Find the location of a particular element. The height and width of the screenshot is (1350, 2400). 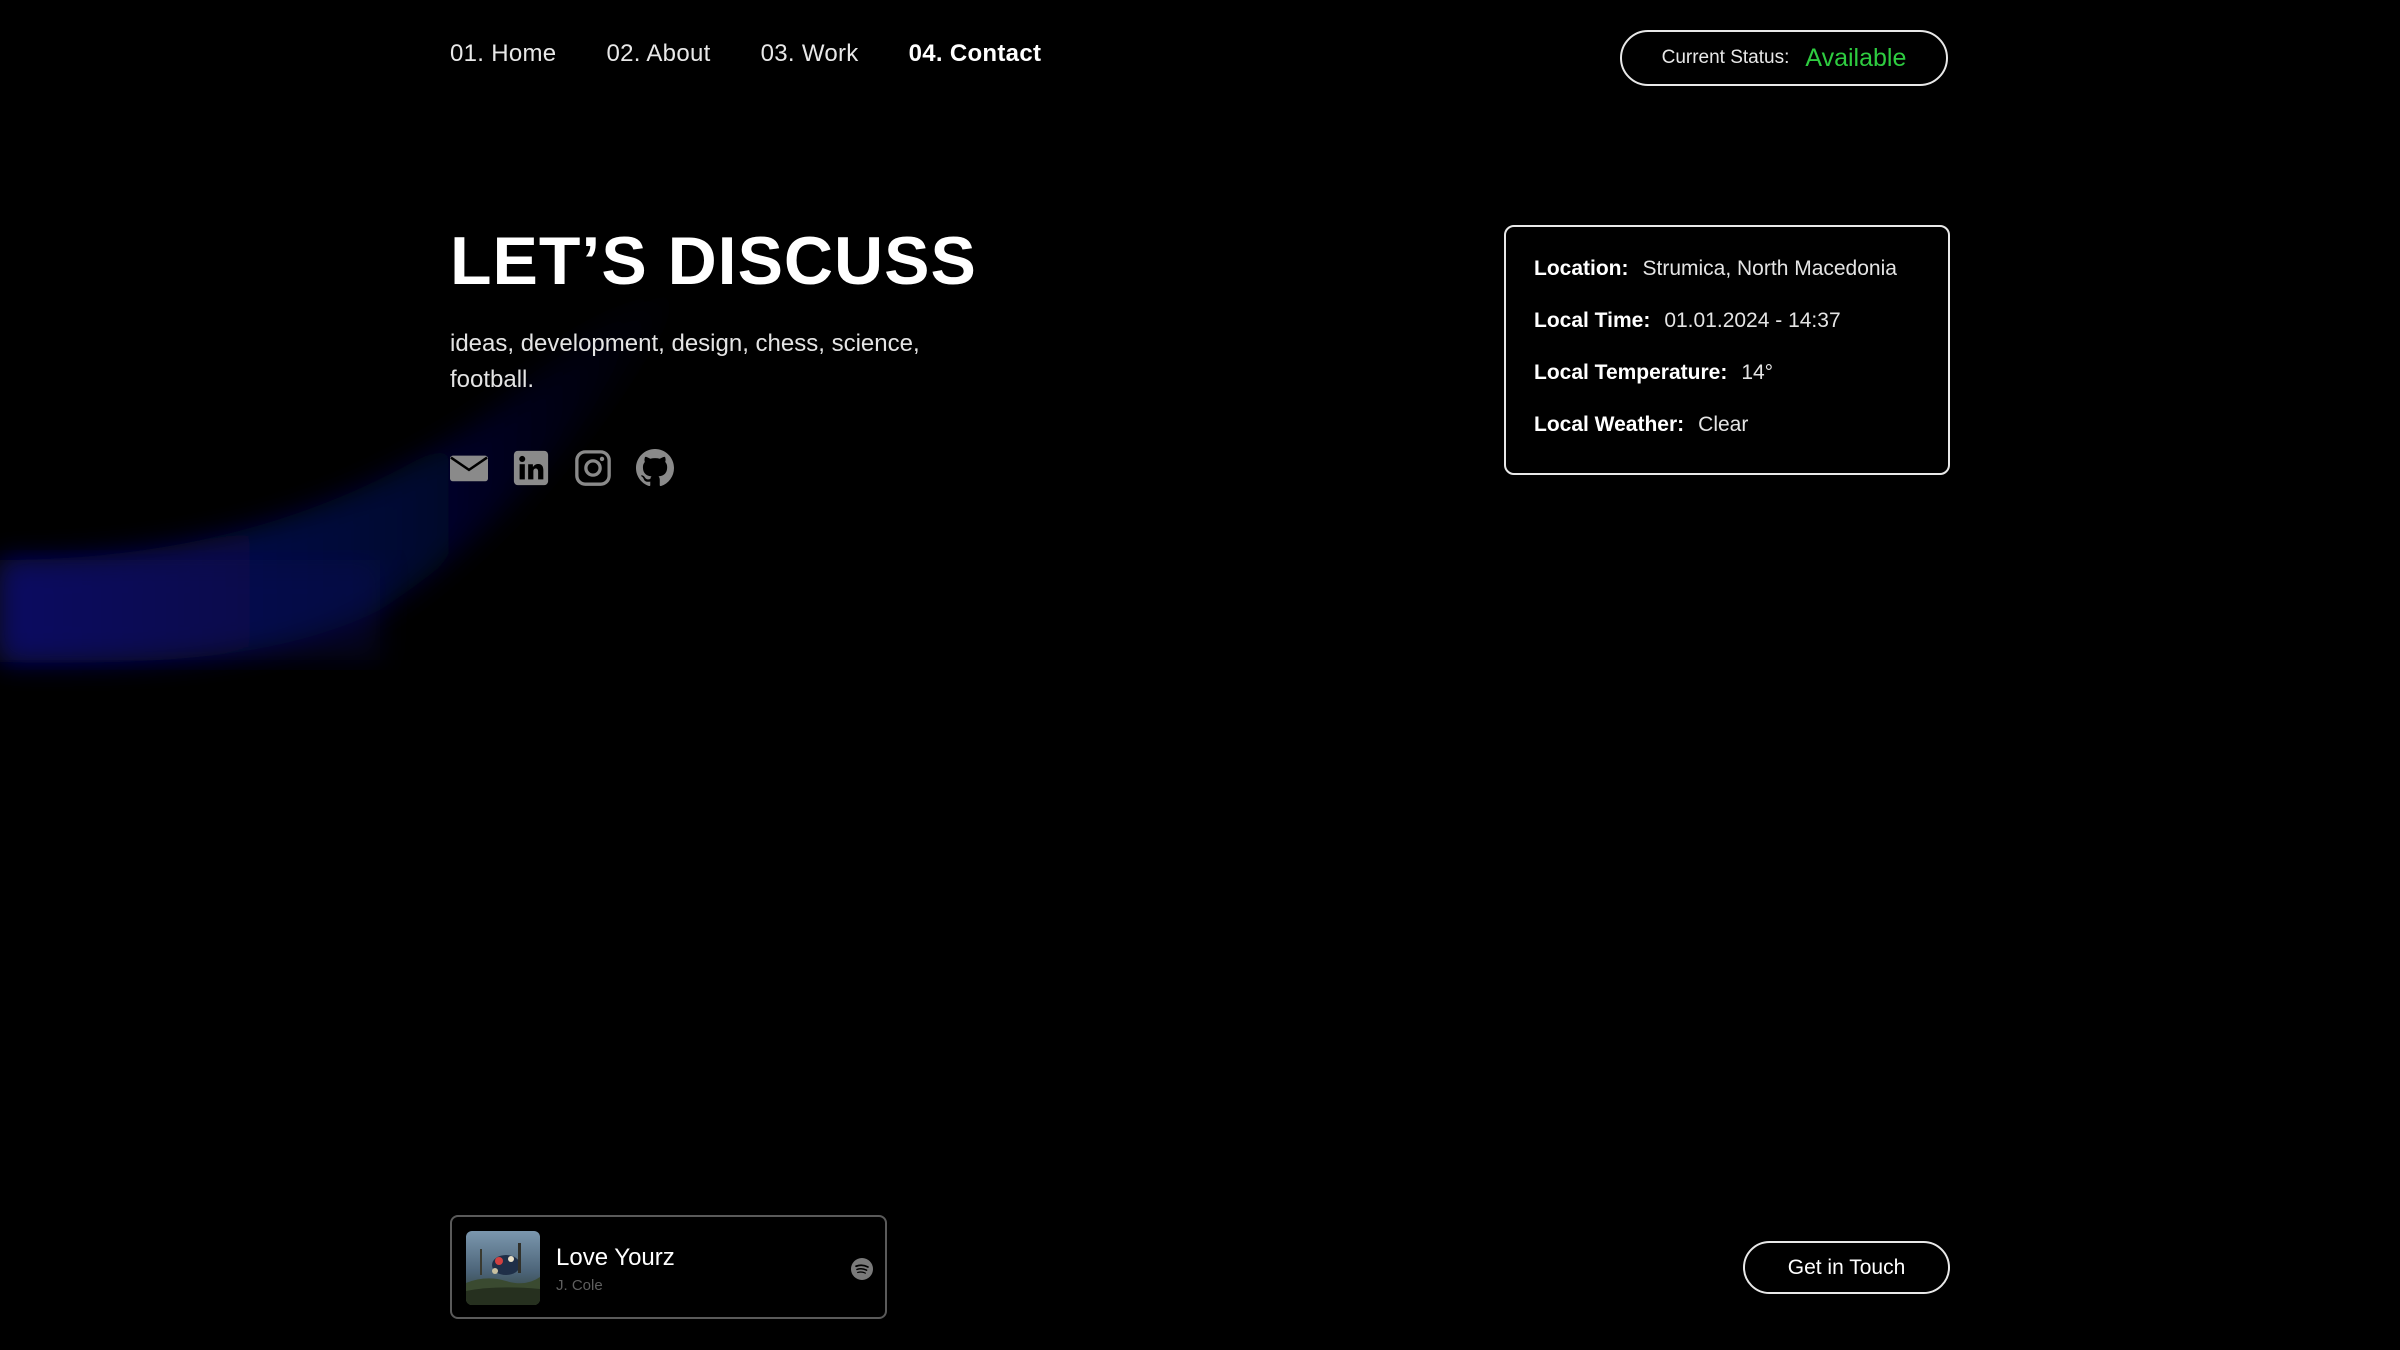

info-value: 01.01.2024 - 14:37 is located at coordinates (1752, 320).